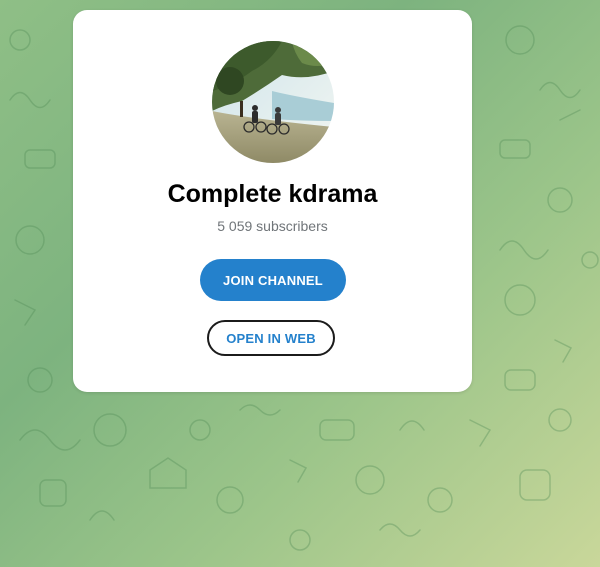  What do you see at coordinates (273, 280) in the screenshot?
I see `join-channel-button: JOIN CHANNEL` at bounding box center [273, 280].